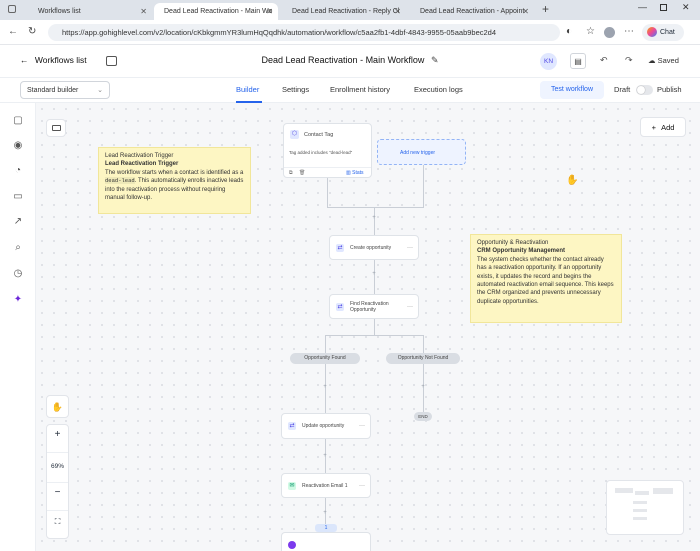 Image resolution: width=700 pixels, height=551 pixels. I want to click on step-find-opportunity: ⇄ Find Reactivation Opportunity ⋯, so click(374, 306).